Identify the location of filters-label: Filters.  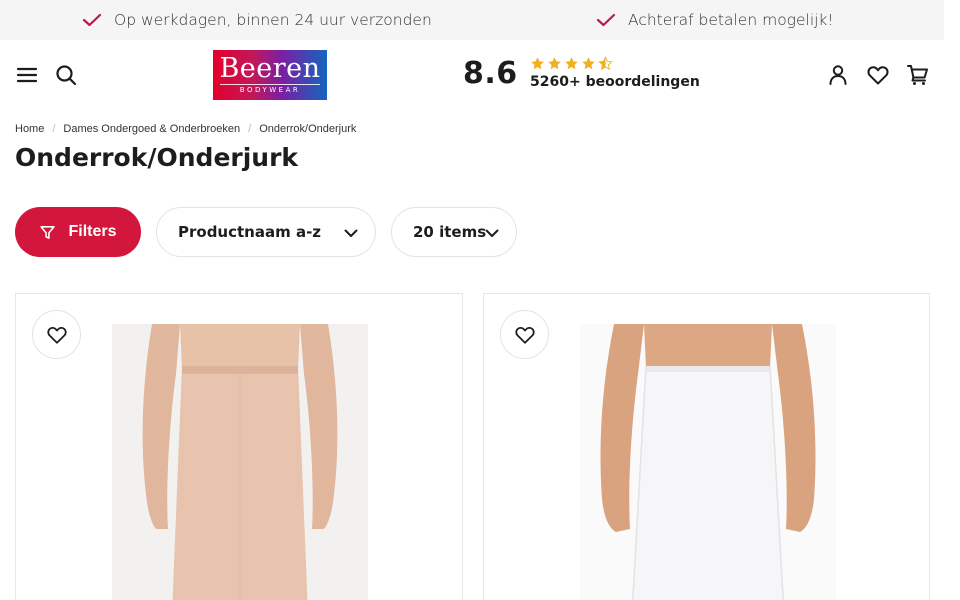
(92, 231).